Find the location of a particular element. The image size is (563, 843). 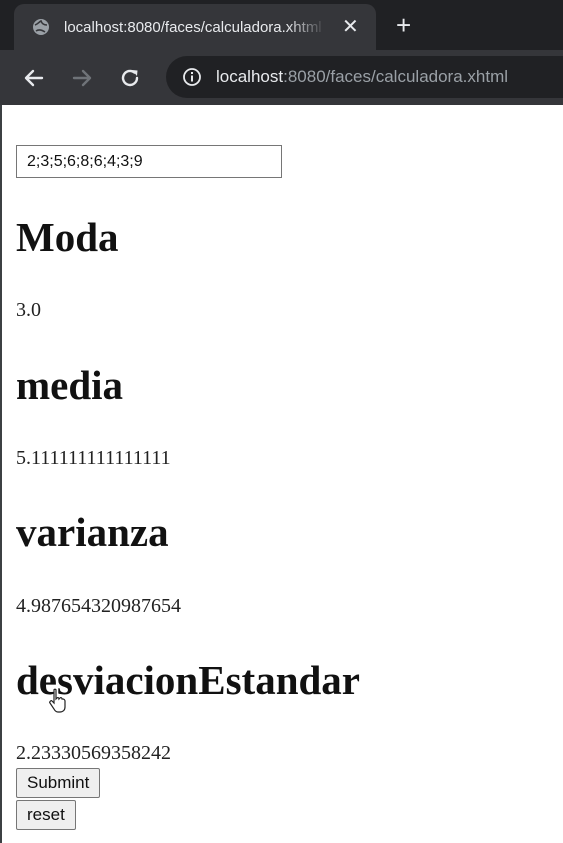

desviacion-estandar-value: 2.23330569358242 is located at coordinates (93, 753).